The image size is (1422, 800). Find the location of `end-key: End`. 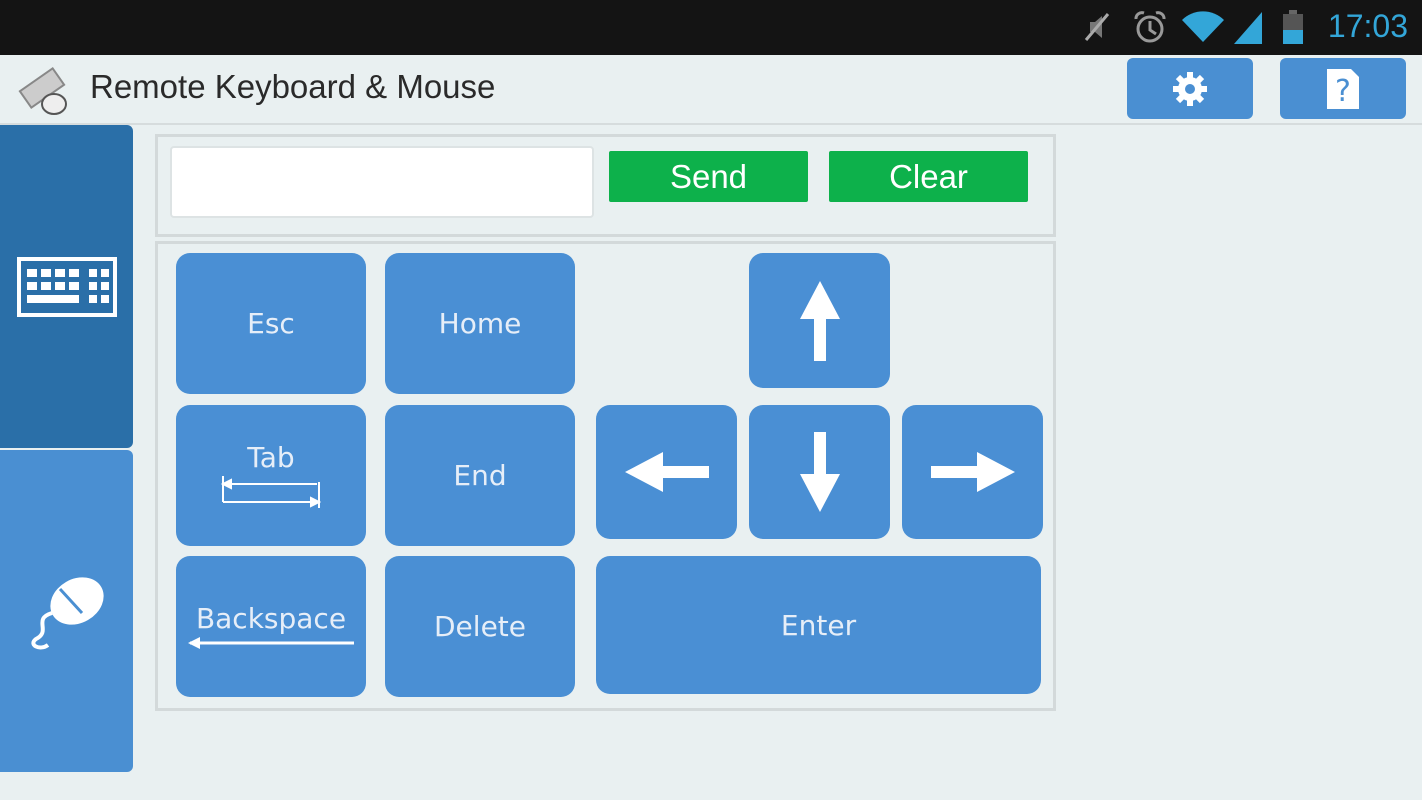

end-key: End is located at coordinates (480, 475).